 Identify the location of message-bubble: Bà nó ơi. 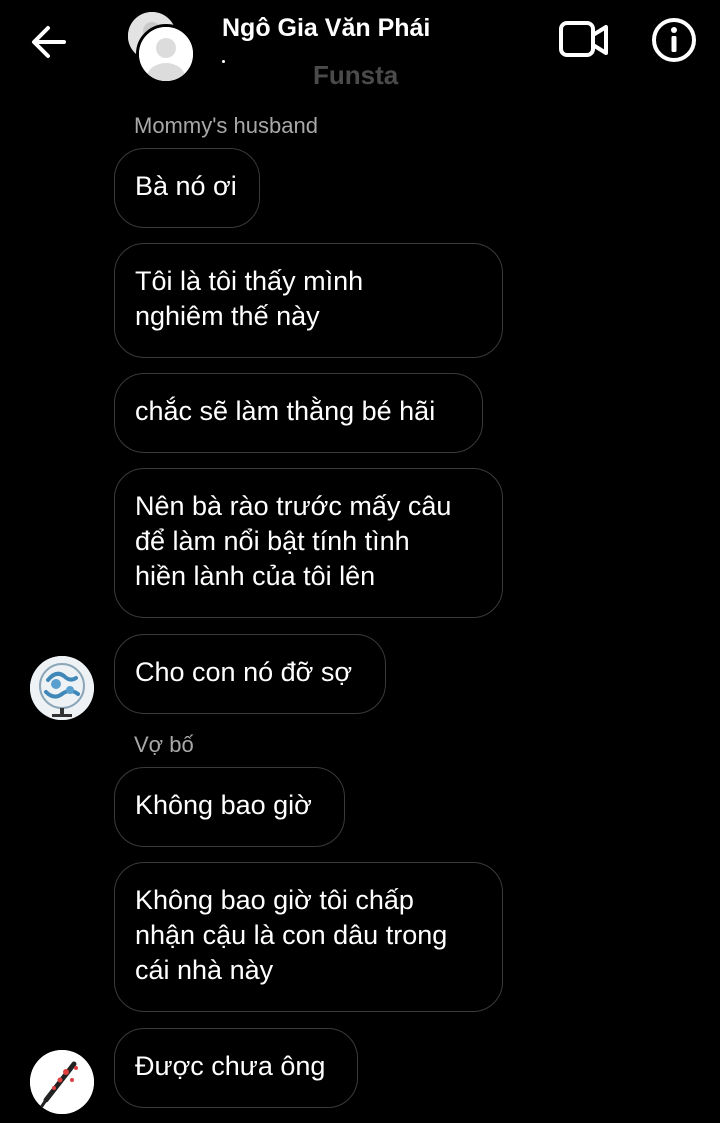
(187, 188).